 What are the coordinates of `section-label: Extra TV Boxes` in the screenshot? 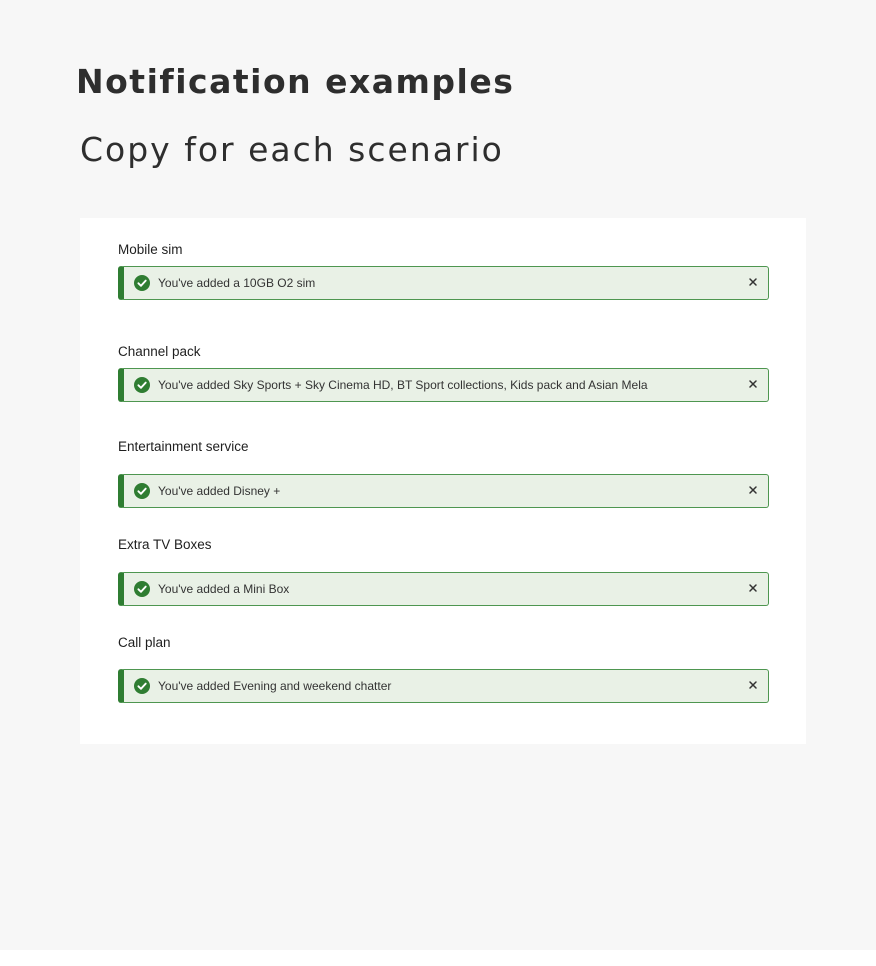 It's located at (165, 544).